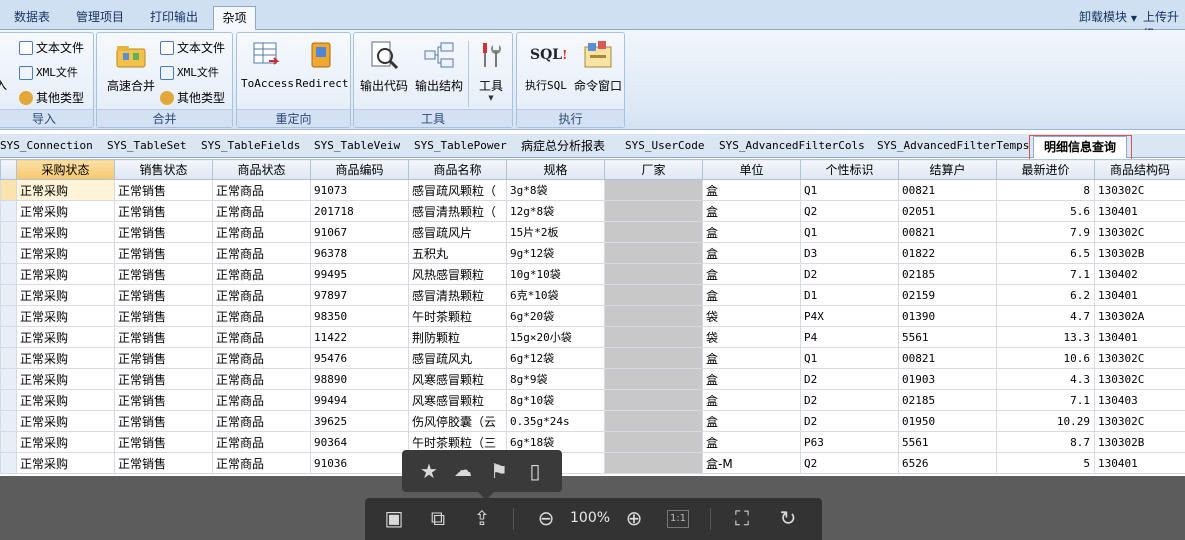 This screenshot has height=540, width=1185. Describe the element at coordinates (359, 169) in the screenshot. I see `column-header: 商品编码` at that location.